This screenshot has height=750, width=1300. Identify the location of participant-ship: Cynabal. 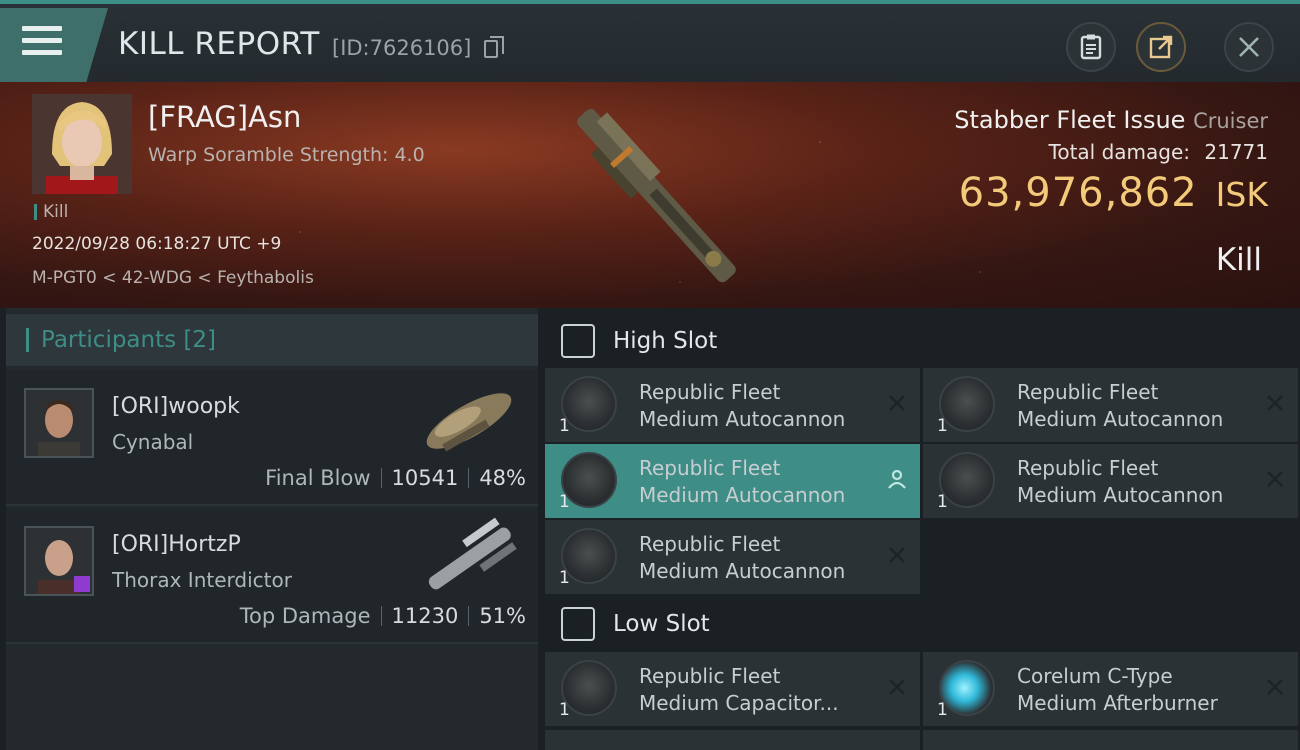
(153, 442).